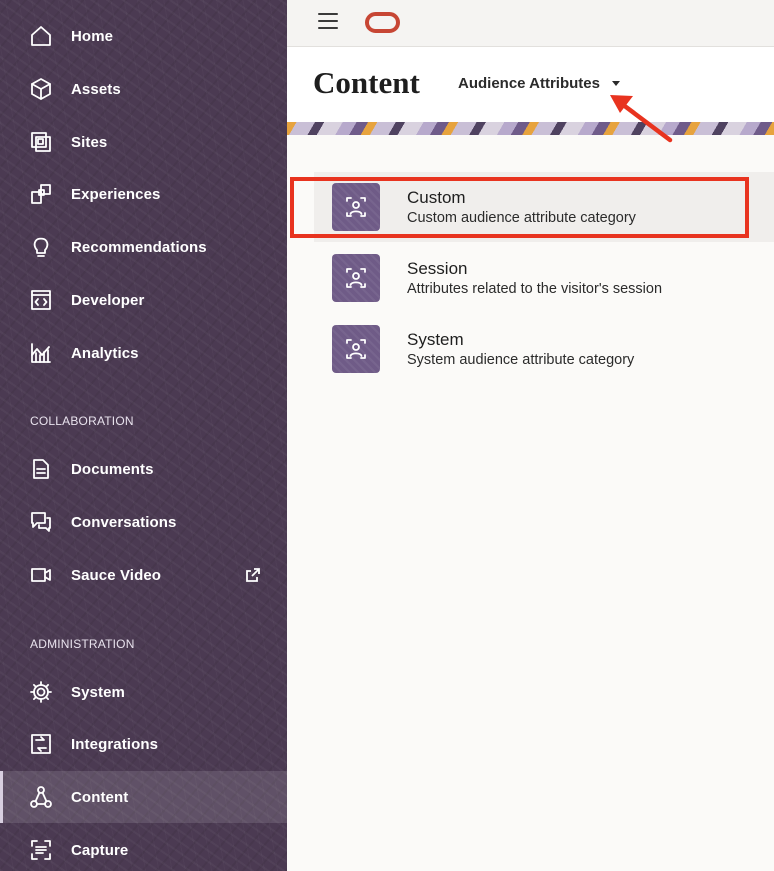 The height and width of the screenshot is (871, 774). I want to click on item-title: System, so click(435, 339).